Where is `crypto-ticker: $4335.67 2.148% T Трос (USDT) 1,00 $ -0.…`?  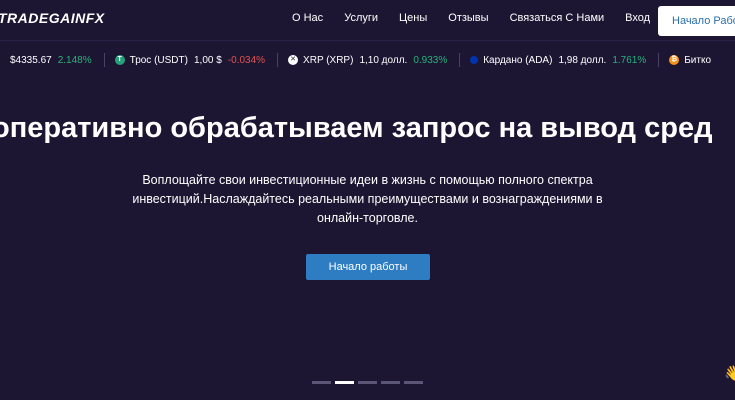 crypto-ticker: $4335.67 2.148% T Трос (USDT) 1,00 $ -0.… is located at coordinates (367, 60).